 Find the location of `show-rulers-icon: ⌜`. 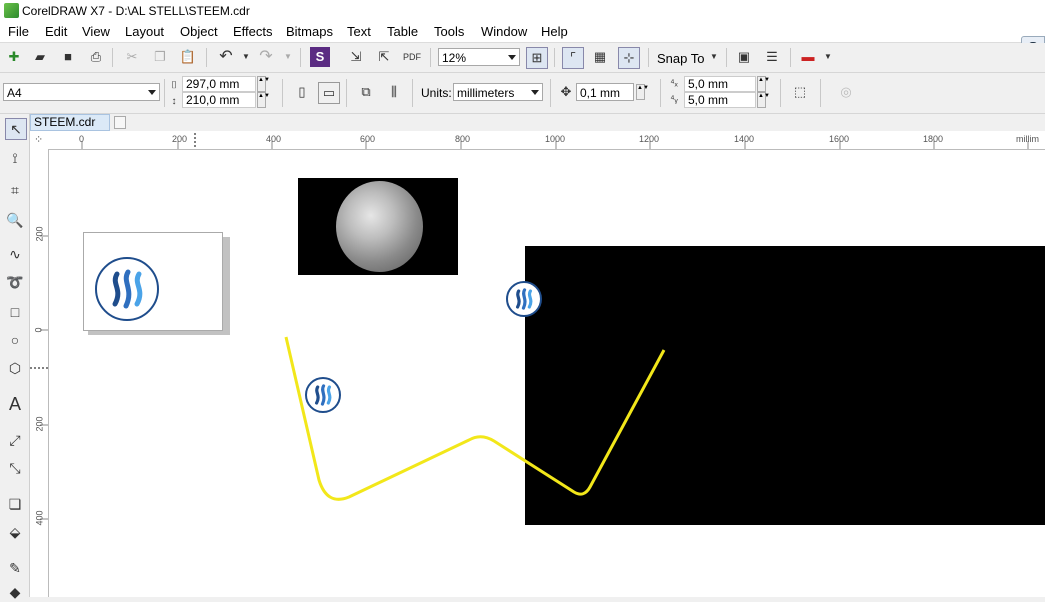

show-rulers-icon: ⌜ is located at coordinates (573, 58).